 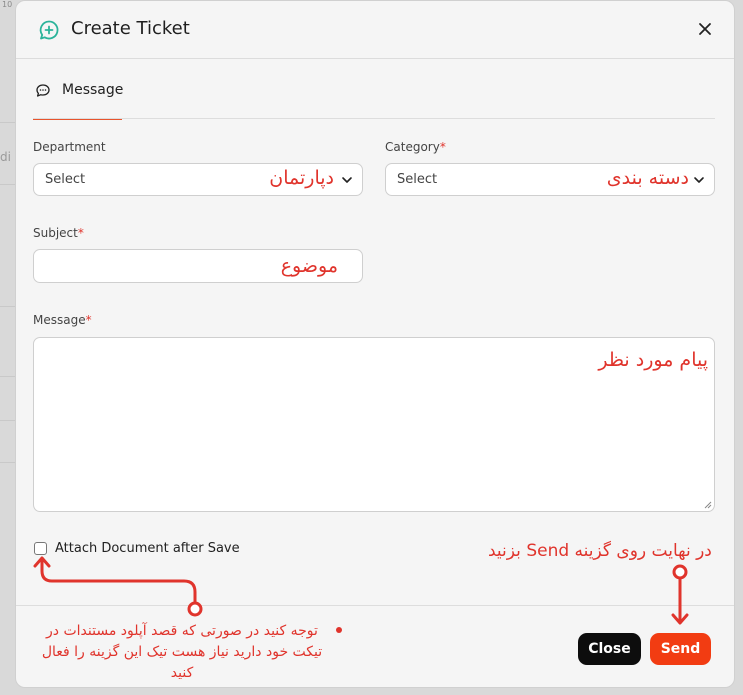 I want to click on send-button: Send, so click(x=680, y=649).